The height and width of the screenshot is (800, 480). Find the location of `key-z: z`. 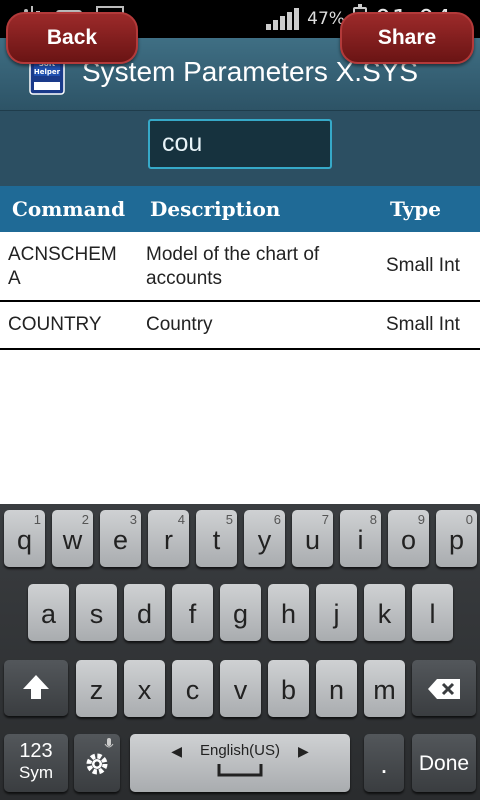

key-z: z is located at coordinates (96, 688).